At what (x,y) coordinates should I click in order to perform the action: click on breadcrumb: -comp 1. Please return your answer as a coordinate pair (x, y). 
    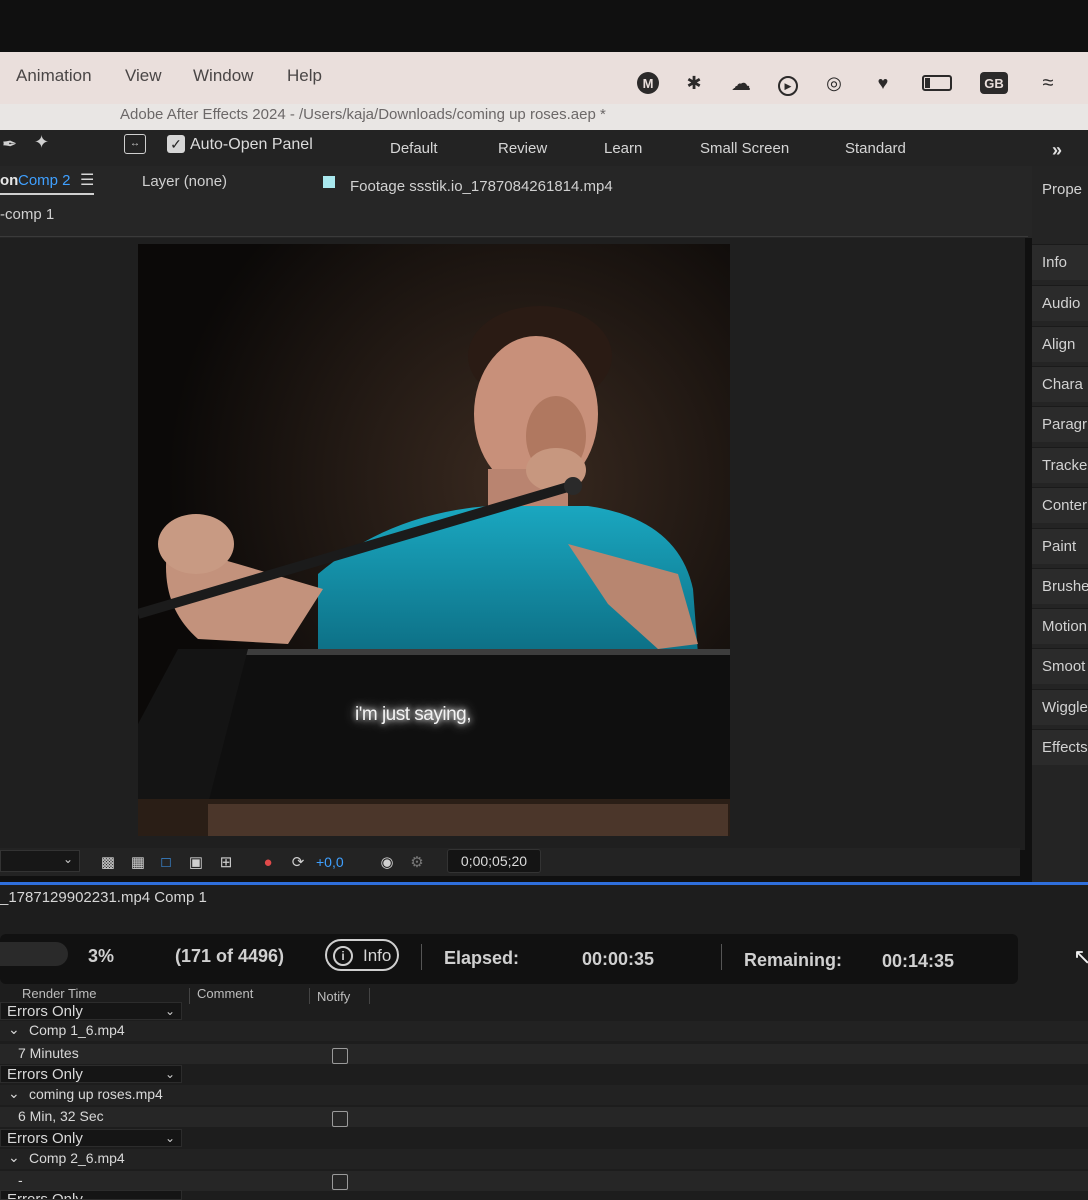
    Looking at the image, I should click on (27, 214).